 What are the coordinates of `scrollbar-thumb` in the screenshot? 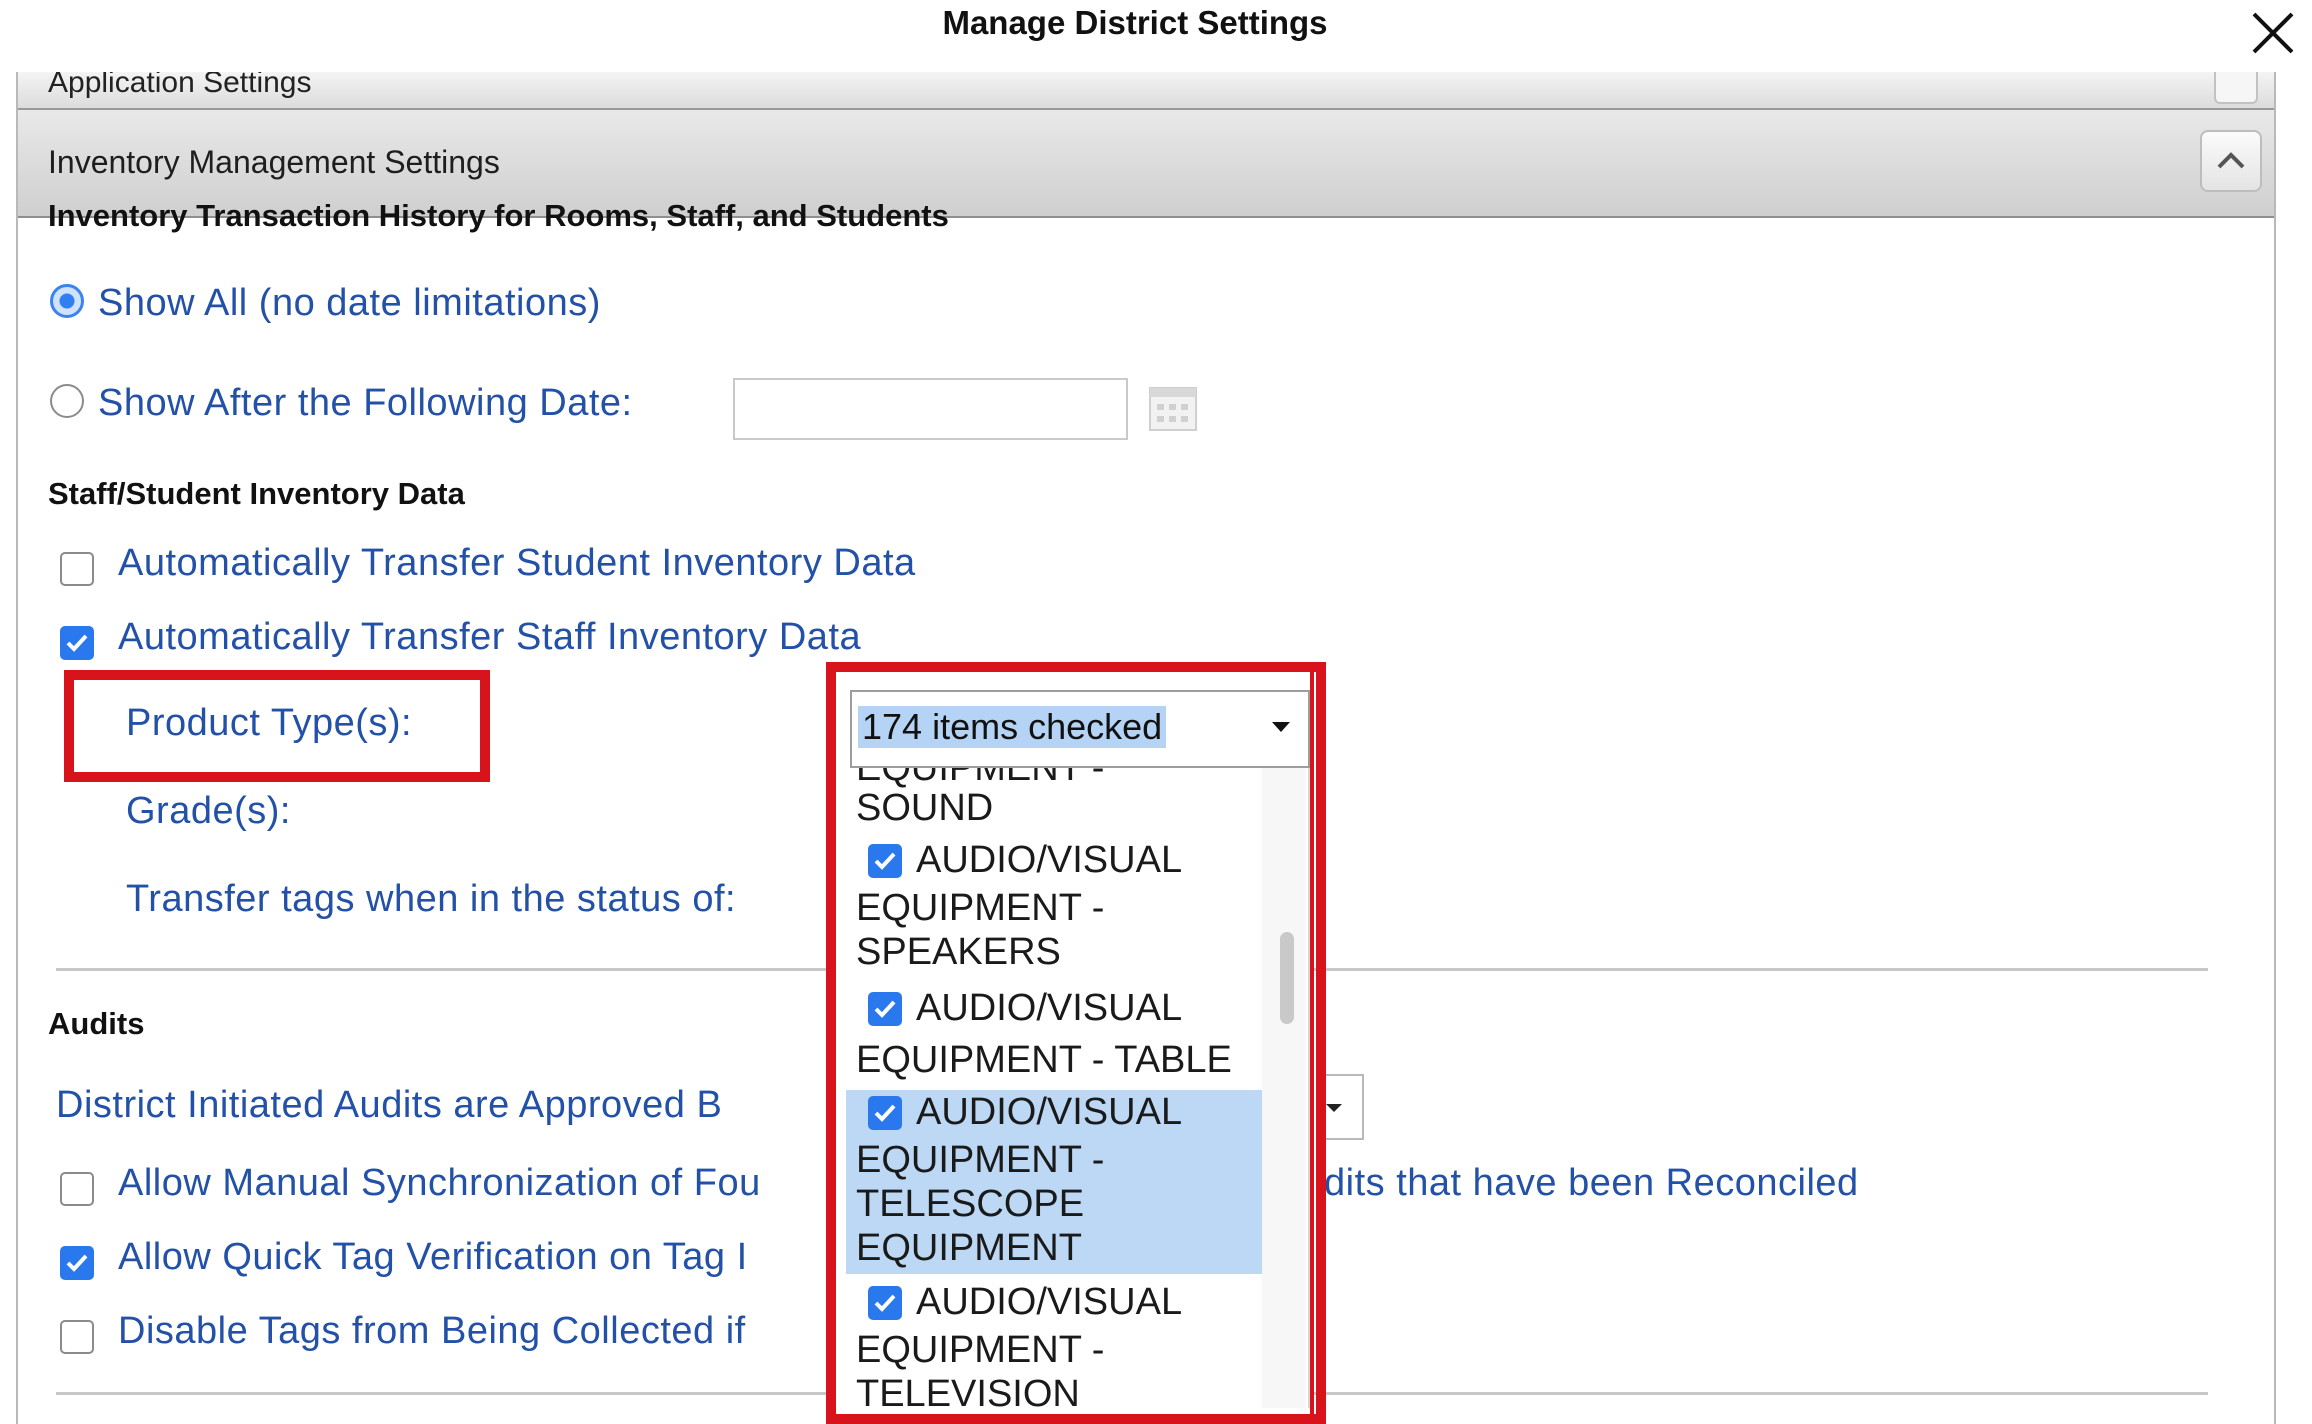 It's located at (1287, 978).